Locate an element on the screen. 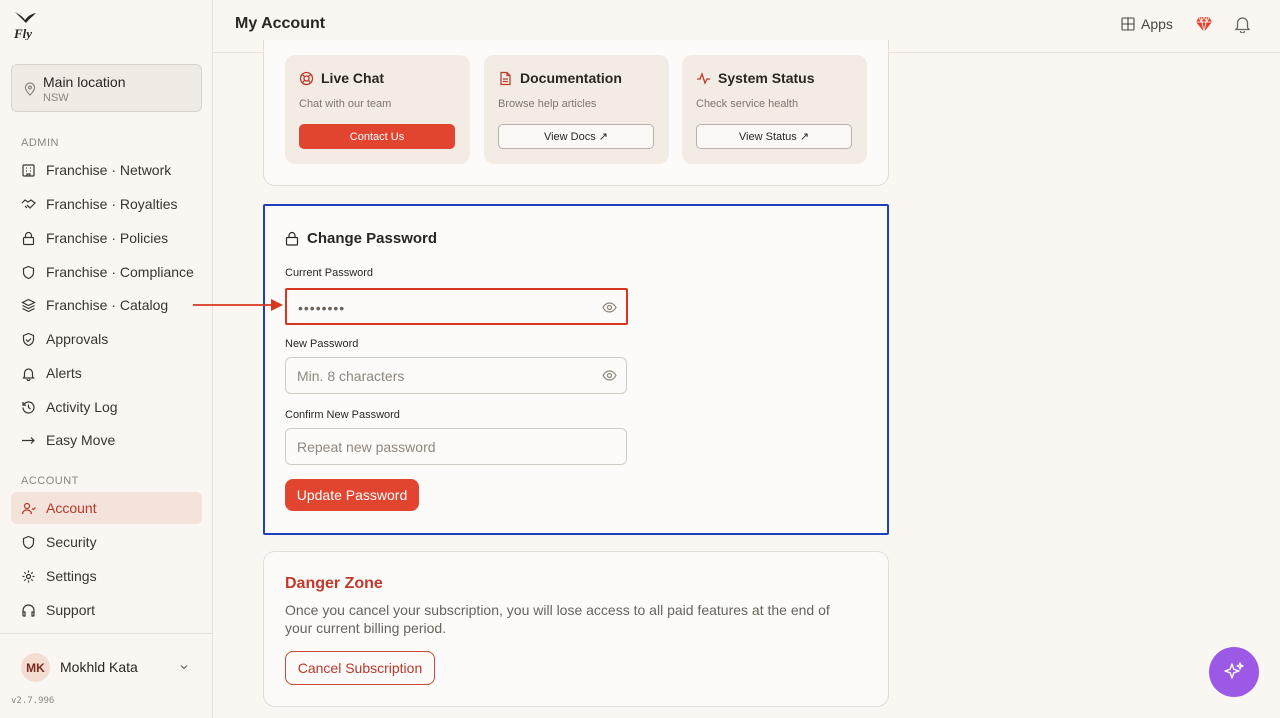  account-section-label: ACCOUNT is located at coordinates (50, 481).